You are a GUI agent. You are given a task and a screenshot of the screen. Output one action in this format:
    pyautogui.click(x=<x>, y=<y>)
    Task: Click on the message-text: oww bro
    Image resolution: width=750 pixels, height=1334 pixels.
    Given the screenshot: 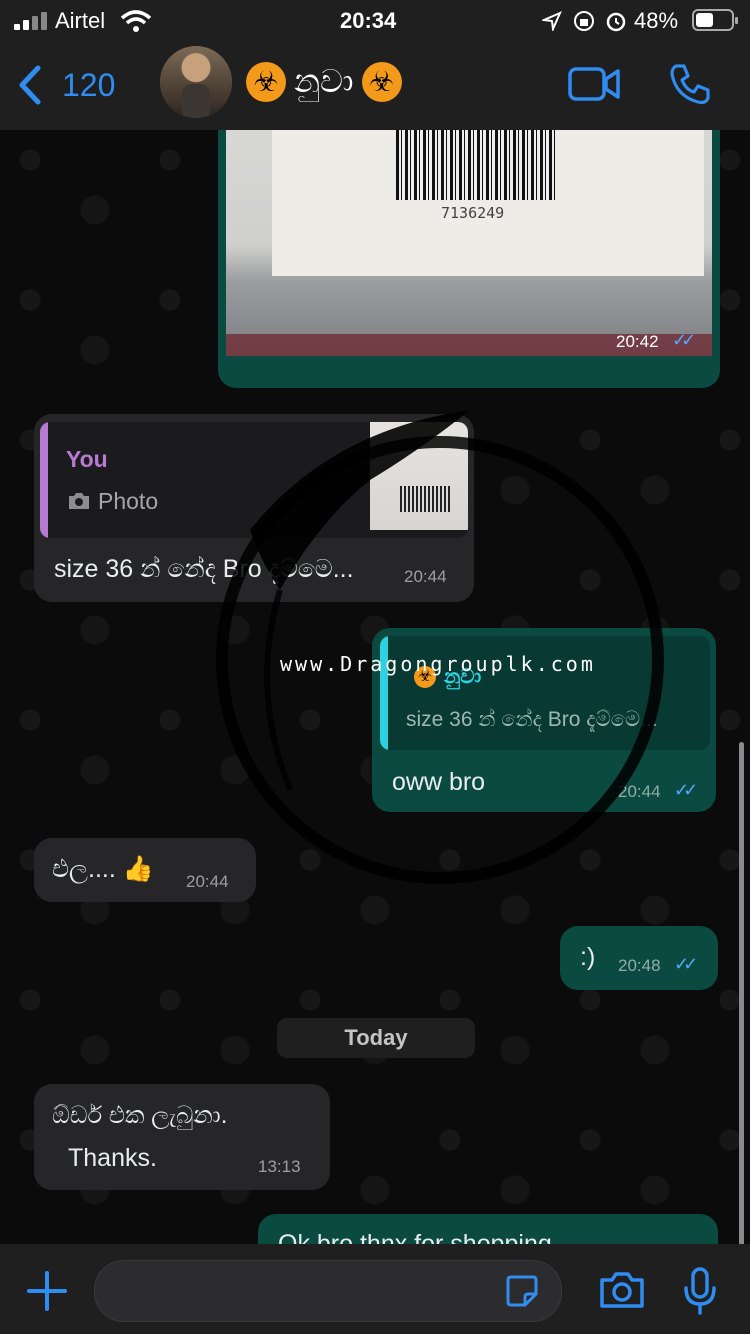 What is the action you would take?
    pyautogui.click(x=439, y=782)
    